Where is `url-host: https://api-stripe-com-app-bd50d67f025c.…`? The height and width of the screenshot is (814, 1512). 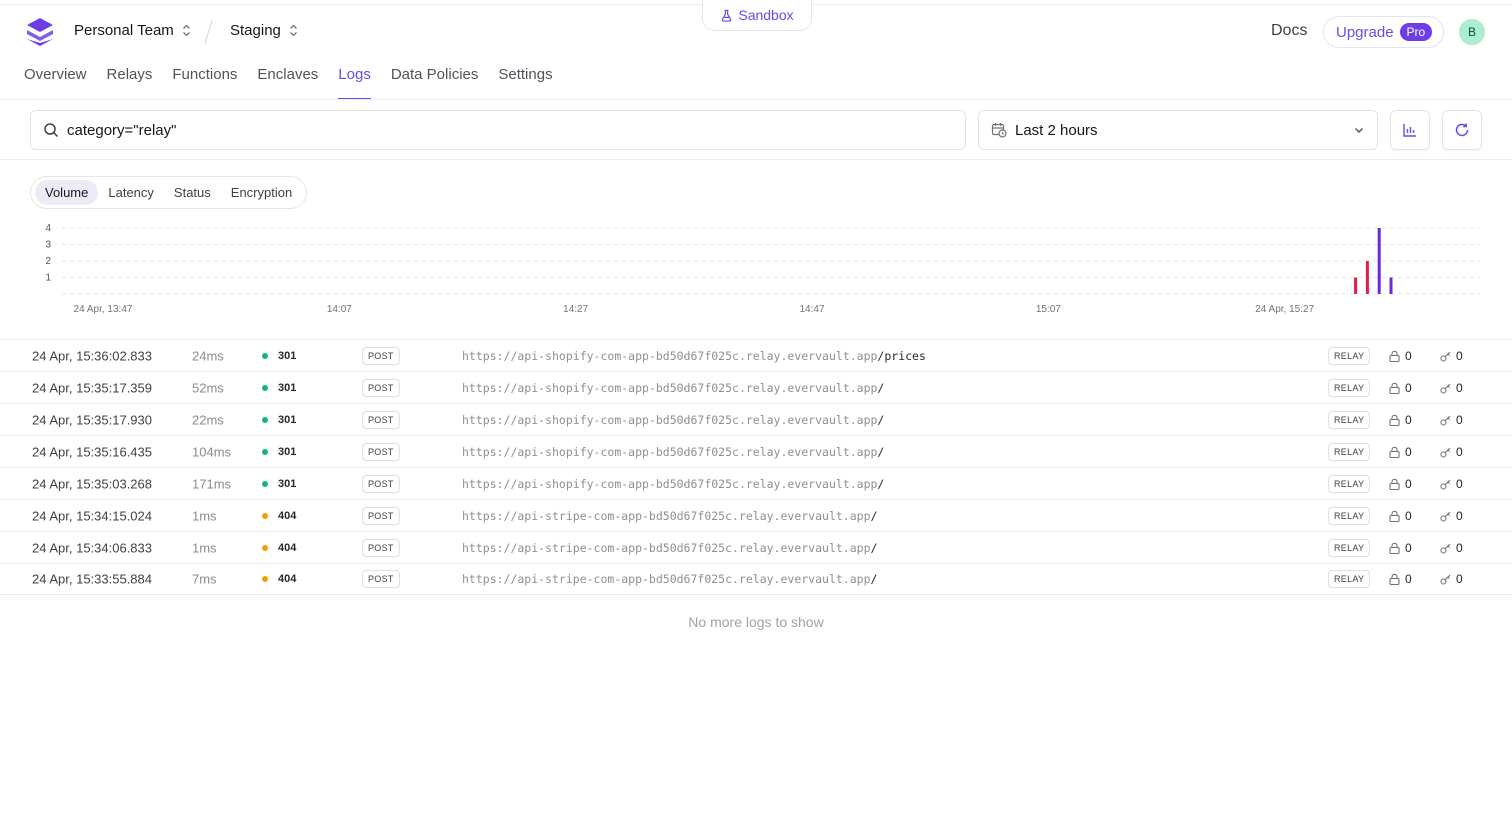 url-host: https://api-stripe-com-app-bd50d67f025c.… is located at coordinates (666, 515).